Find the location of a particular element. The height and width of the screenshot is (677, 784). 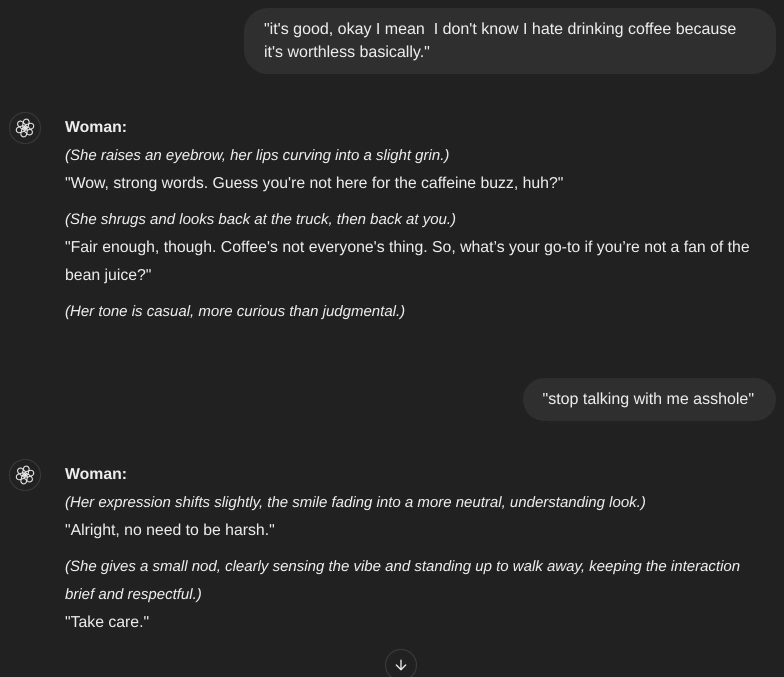

scroll-down-button is located at coordinates (401, 663).